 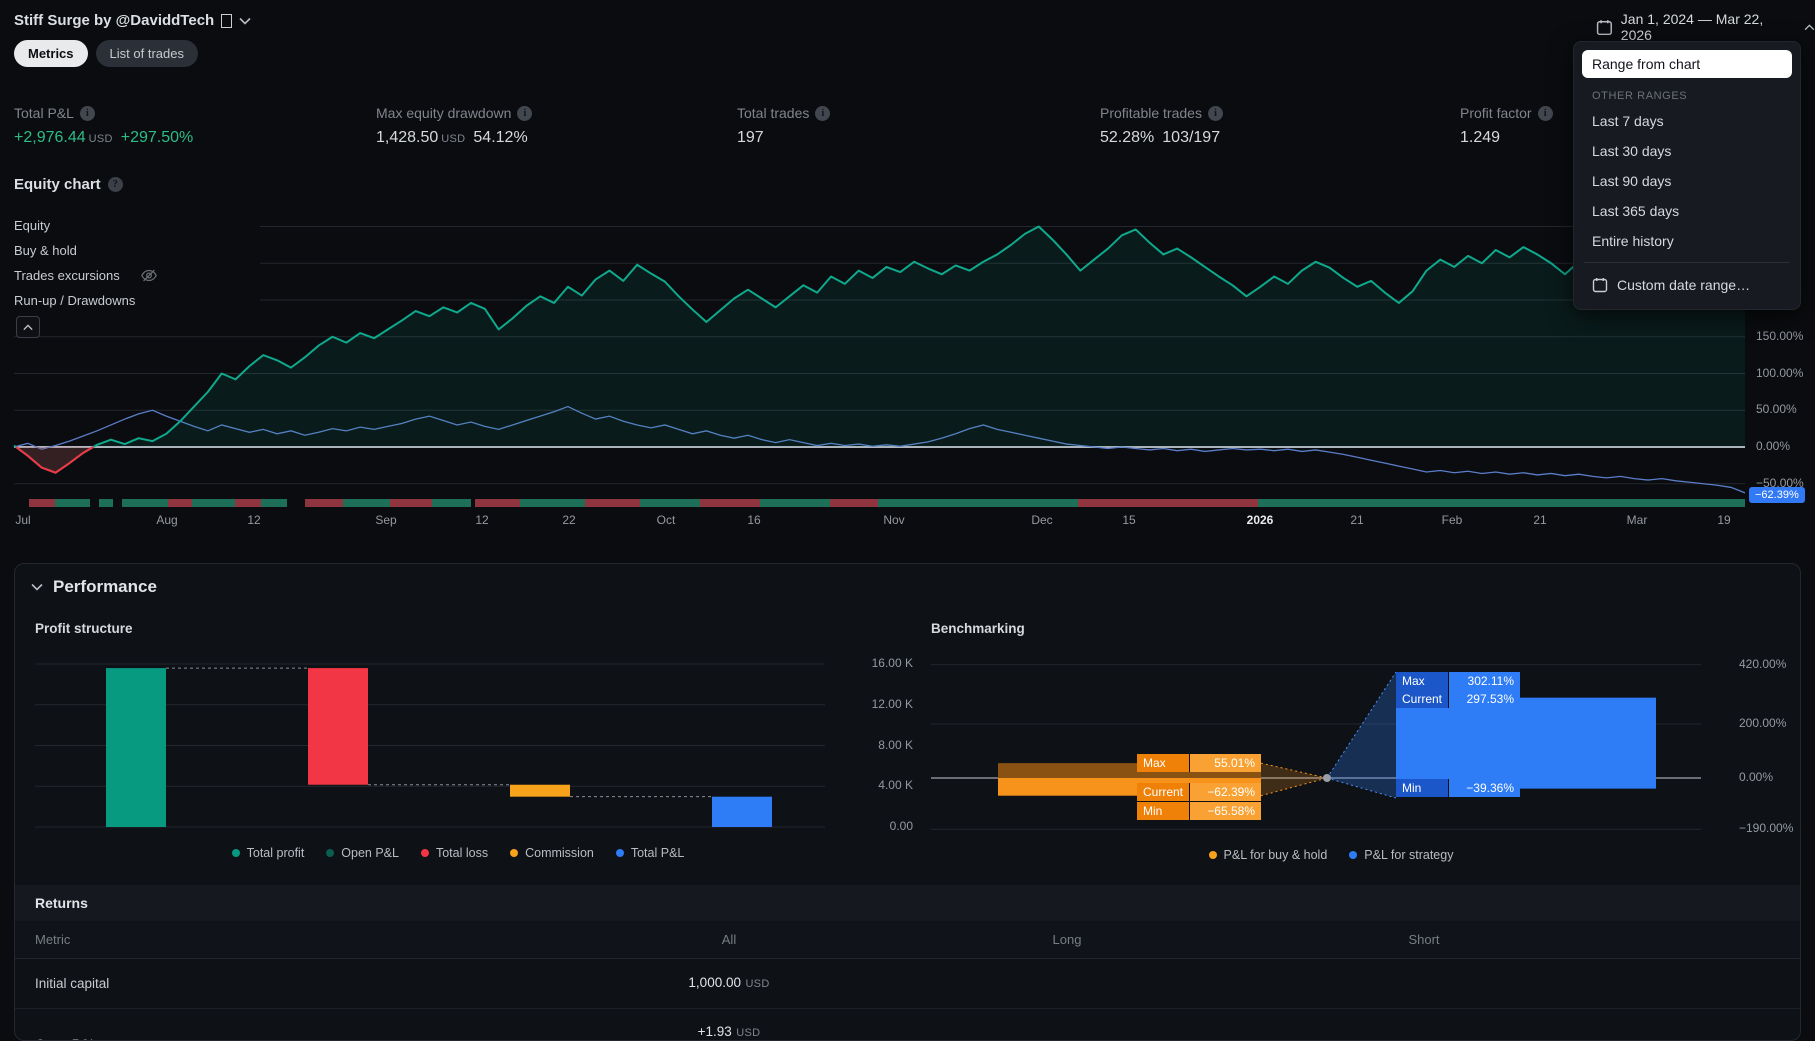 What do you see at coordinates (1484, 699) in the screenshot?
I see `value-cell: 297.53%` at bounding box center [1484, 699].